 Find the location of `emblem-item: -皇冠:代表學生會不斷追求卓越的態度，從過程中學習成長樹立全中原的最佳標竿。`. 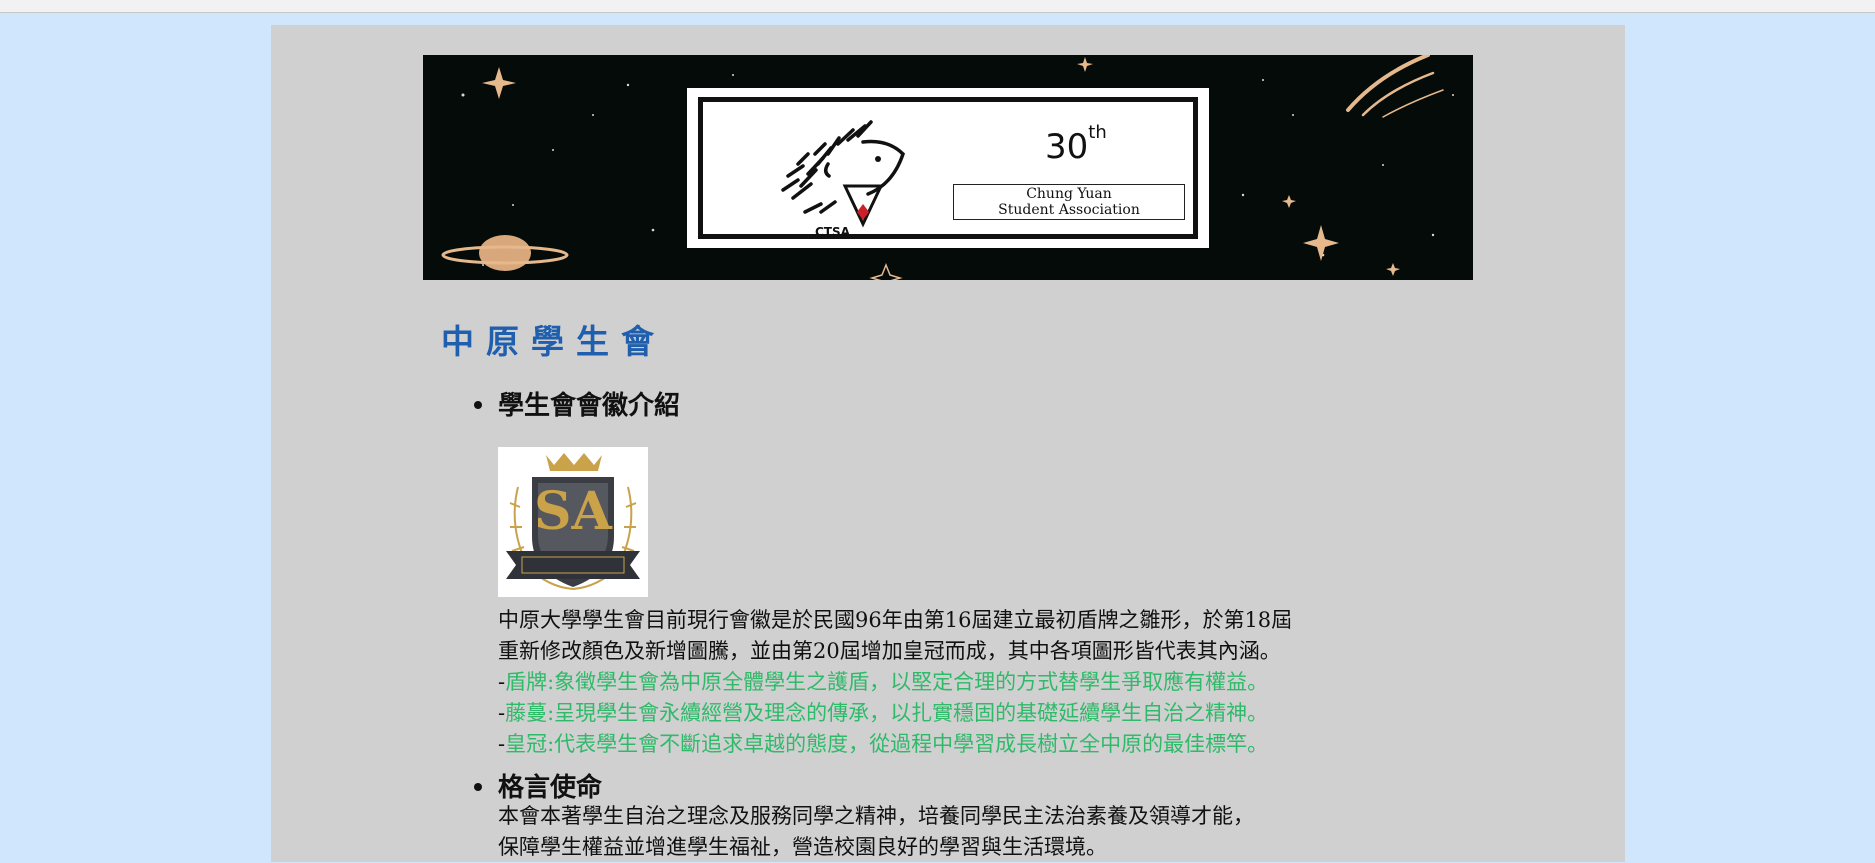

emblem-item: -皇冠:代表學生會不斷追求卓越的態度，從過程中學習成長樹立全中原的最佳標竿。 is located at coordinates (895, 744).